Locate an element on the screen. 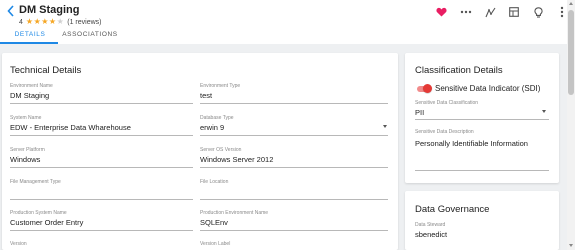 The height and width of the screenshot is (250, 575). table-icon is located at coordinates (514, 12).